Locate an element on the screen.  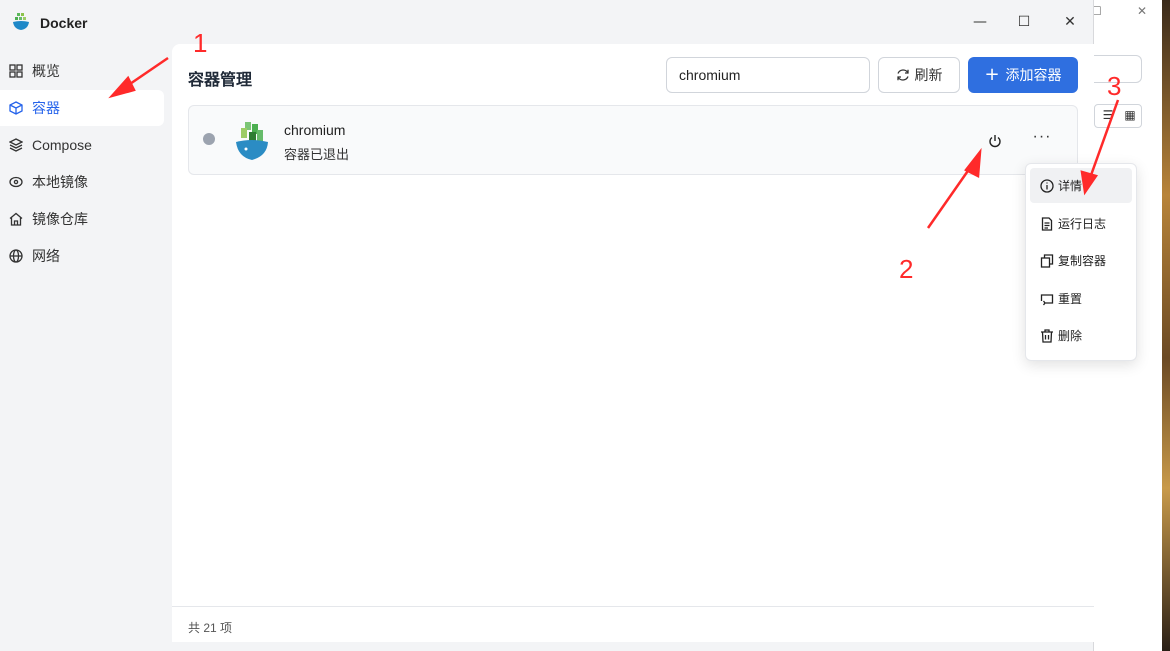
more-options-icon: ··· is located at coordinates (1042, 139).